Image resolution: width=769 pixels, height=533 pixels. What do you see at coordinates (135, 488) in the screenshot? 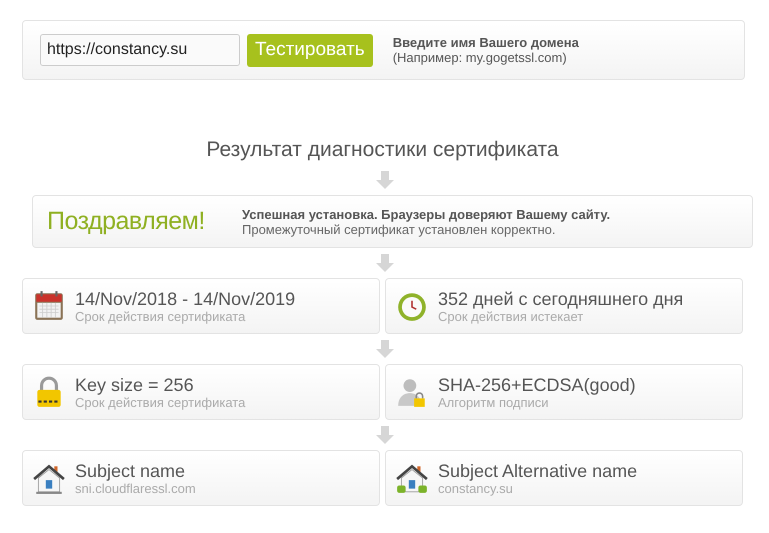
I see `card-label: sni.cloudflaressl.com` at bounding box center [135, 488].